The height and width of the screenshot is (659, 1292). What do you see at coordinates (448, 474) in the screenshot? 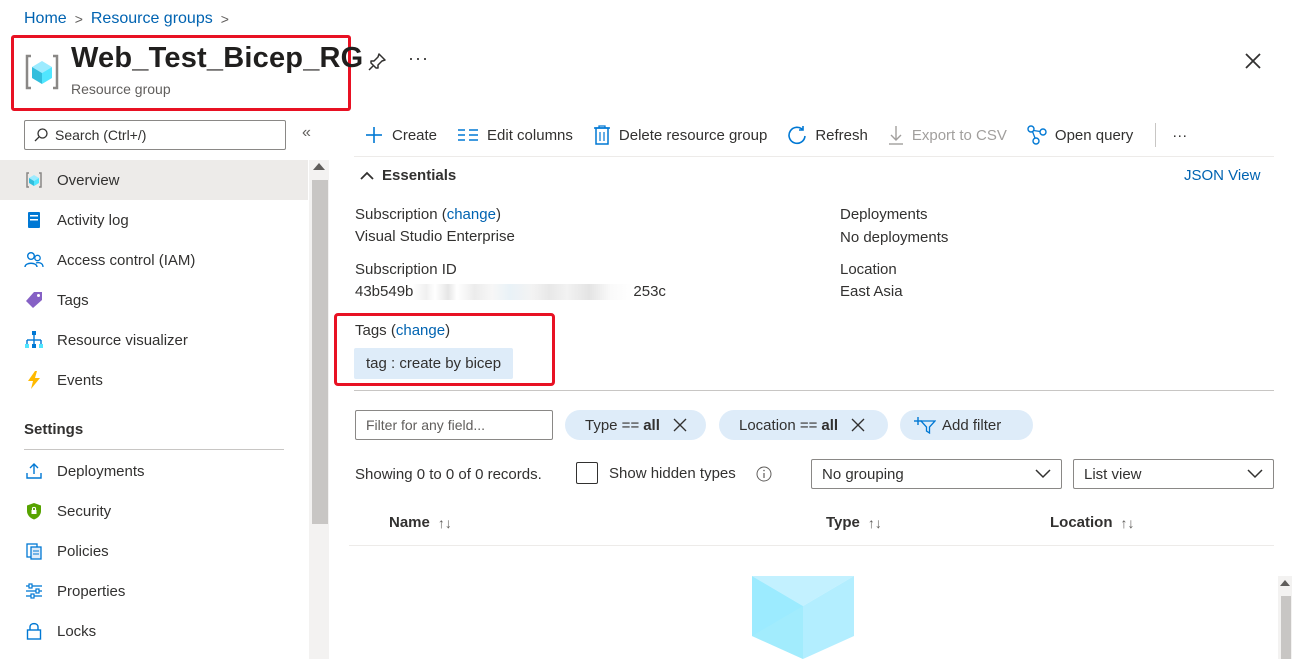
I see `records-summary: Showing 0 to 0 of 0 records.` at bounding box center [448, 474].